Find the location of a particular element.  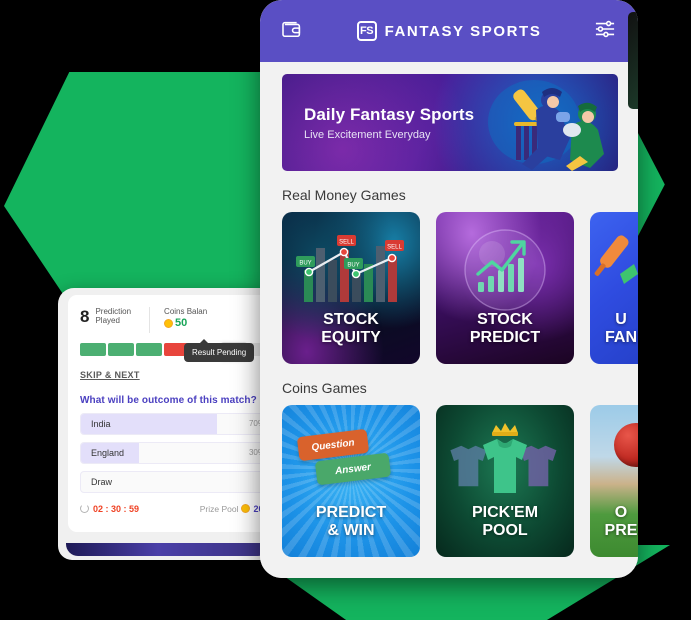

predictions-played: 8 Prediction Played is located at coordinates (105, 316).